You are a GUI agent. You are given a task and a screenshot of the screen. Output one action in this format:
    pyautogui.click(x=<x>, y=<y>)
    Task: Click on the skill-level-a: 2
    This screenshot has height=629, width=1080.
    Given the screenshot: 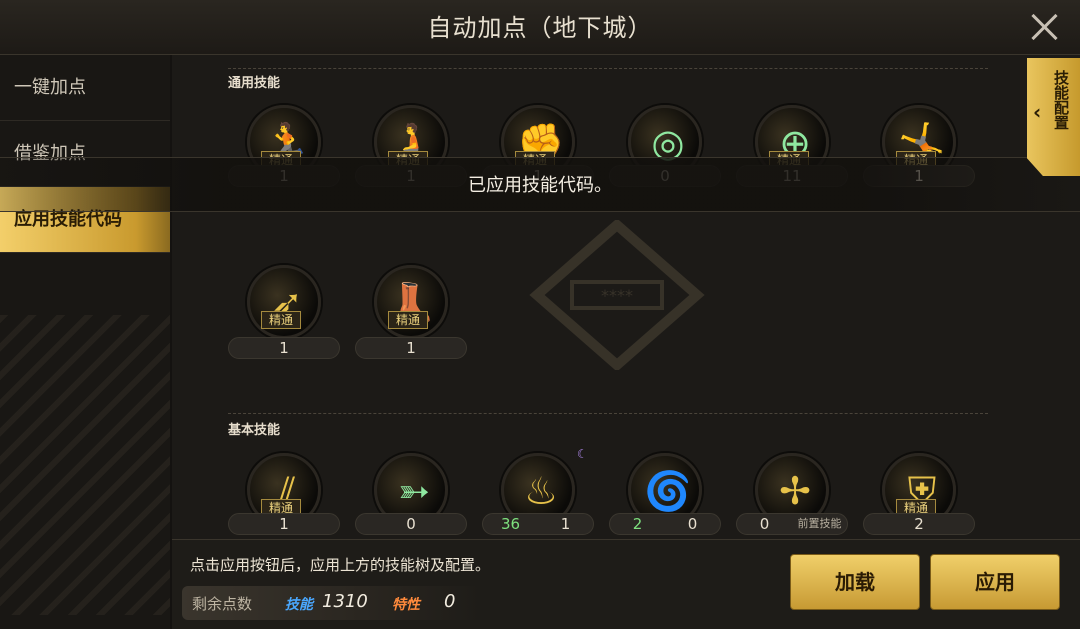 What is the action you would take?
    pyautogui.click(x=637, y=524)
    